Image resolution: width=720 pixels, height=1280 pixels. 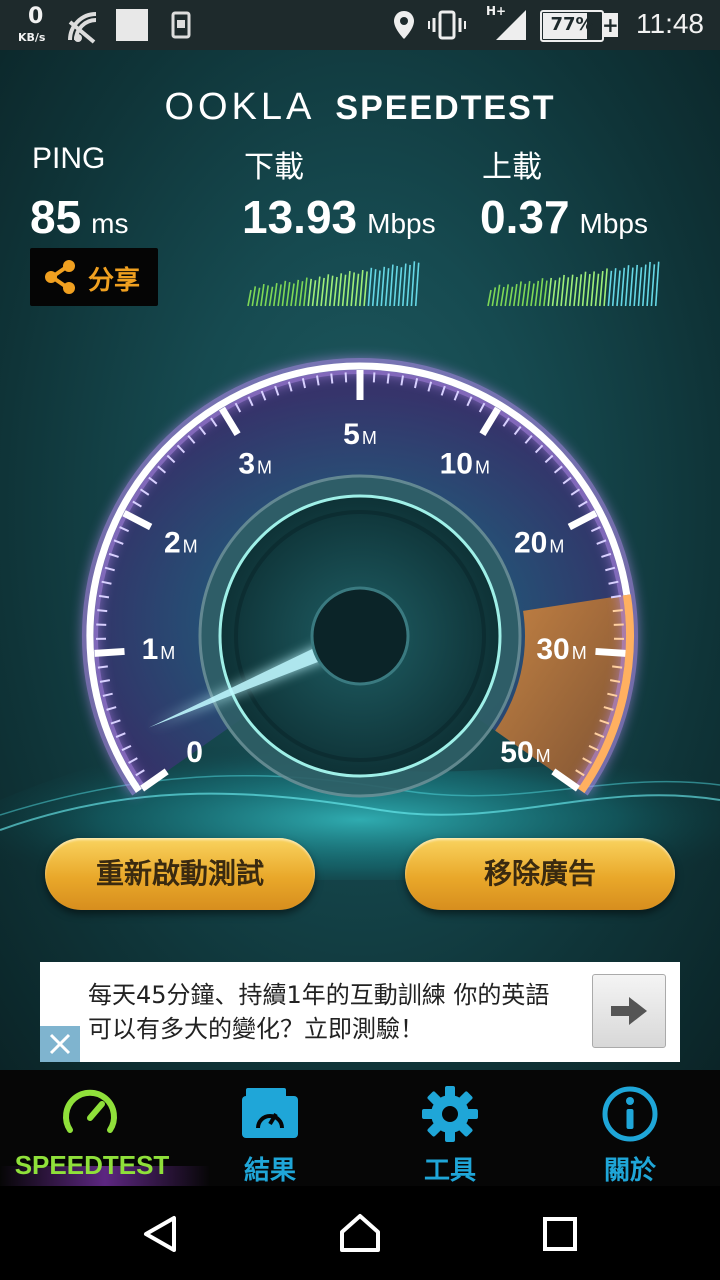 What do you see at coordinates (60, 1044) in the screenshot?
I see `ad-close-button` at bounding box center [60, 1044].